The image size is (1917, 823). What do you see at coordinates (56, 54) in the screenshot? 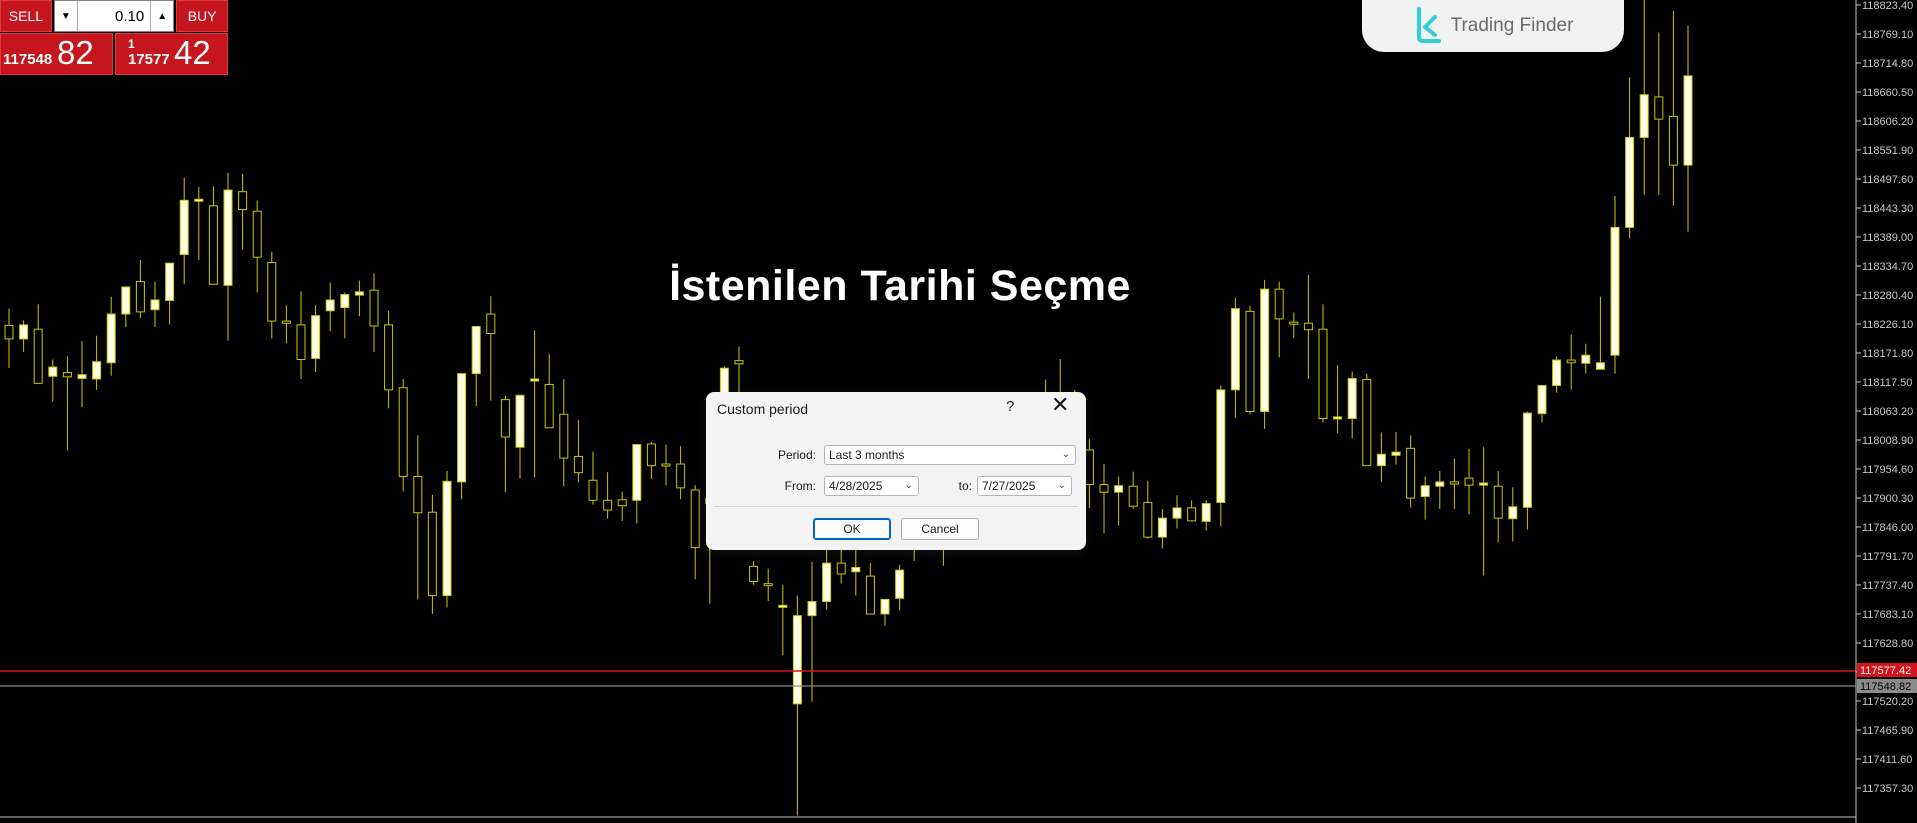
I see `bid-price-box: 117548 82` at bounding box center [56, 54].